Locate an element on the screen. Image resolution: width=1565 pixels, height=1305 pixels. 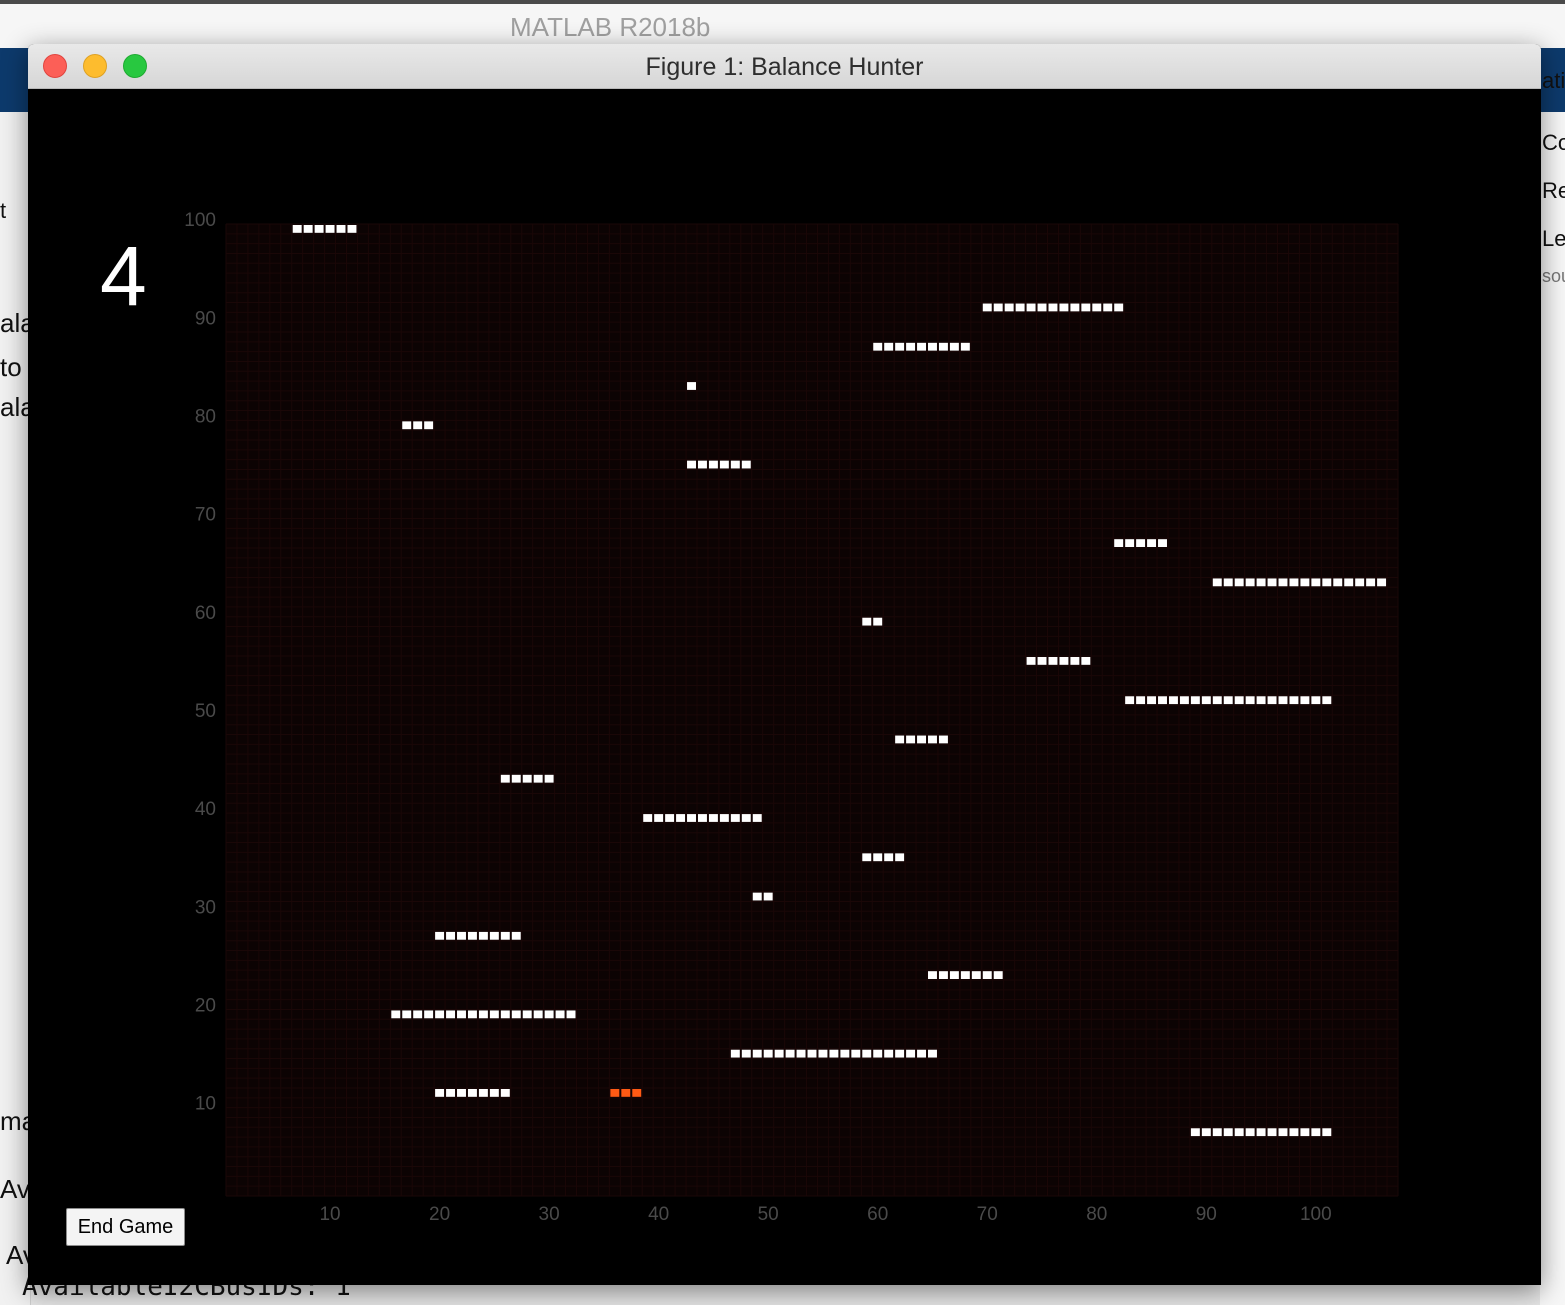
y-tick-labels: 10 20 30 40 50 60 70 80 90 100 is located at coordinates (200, 662).